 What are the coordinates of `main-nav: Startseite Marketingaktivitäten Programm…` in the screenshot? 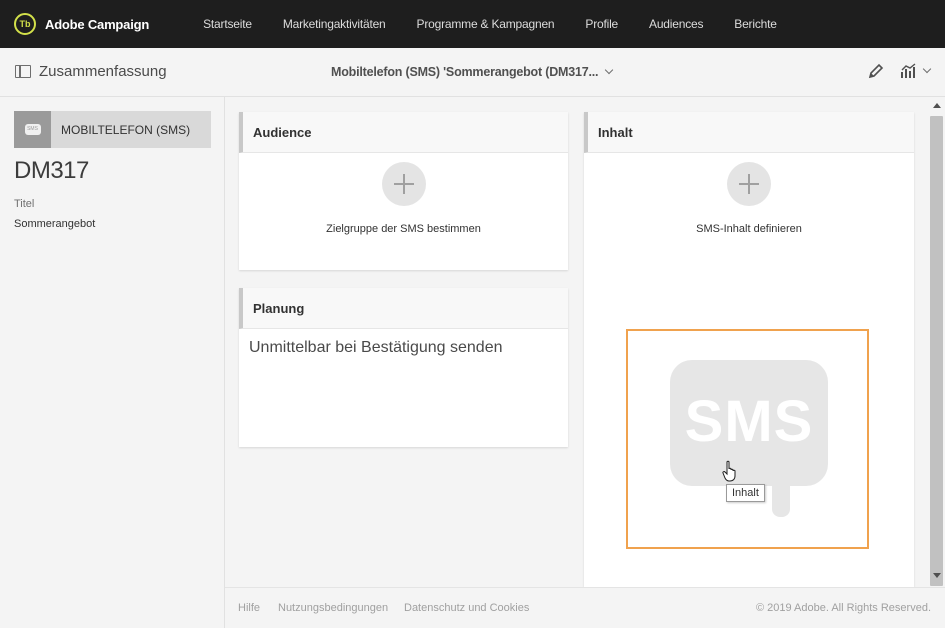 It's located at (505, 24).